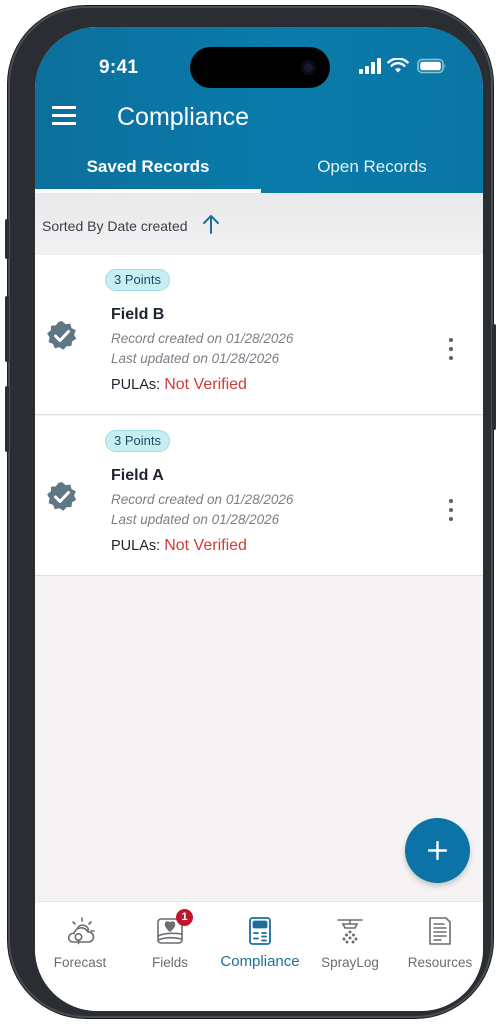  I want to click on calculator-icon, so click(260, 931).